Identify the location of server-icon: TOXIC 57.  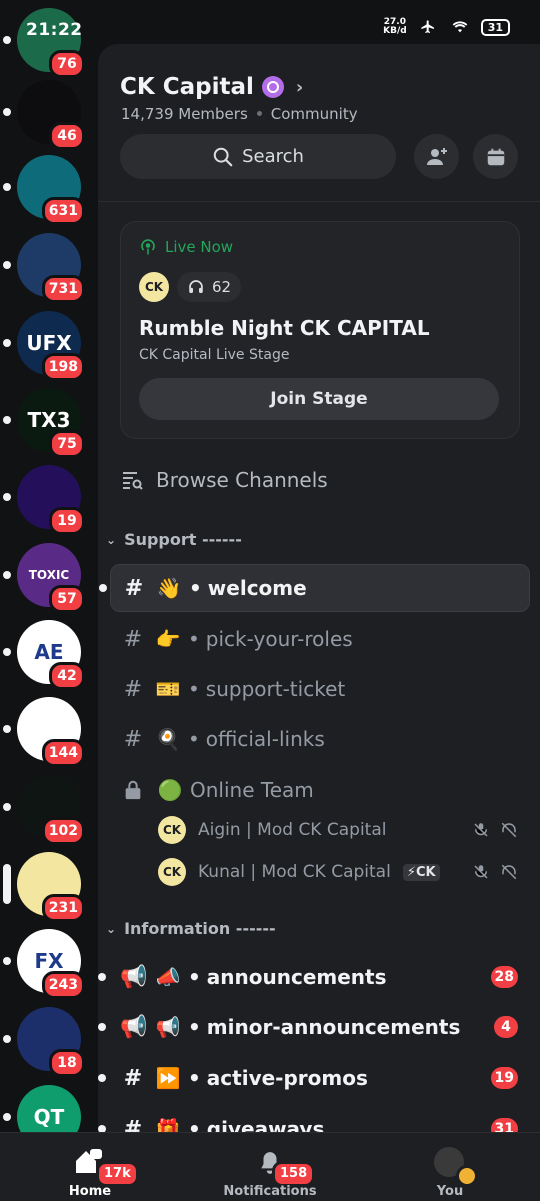
(44, 578).